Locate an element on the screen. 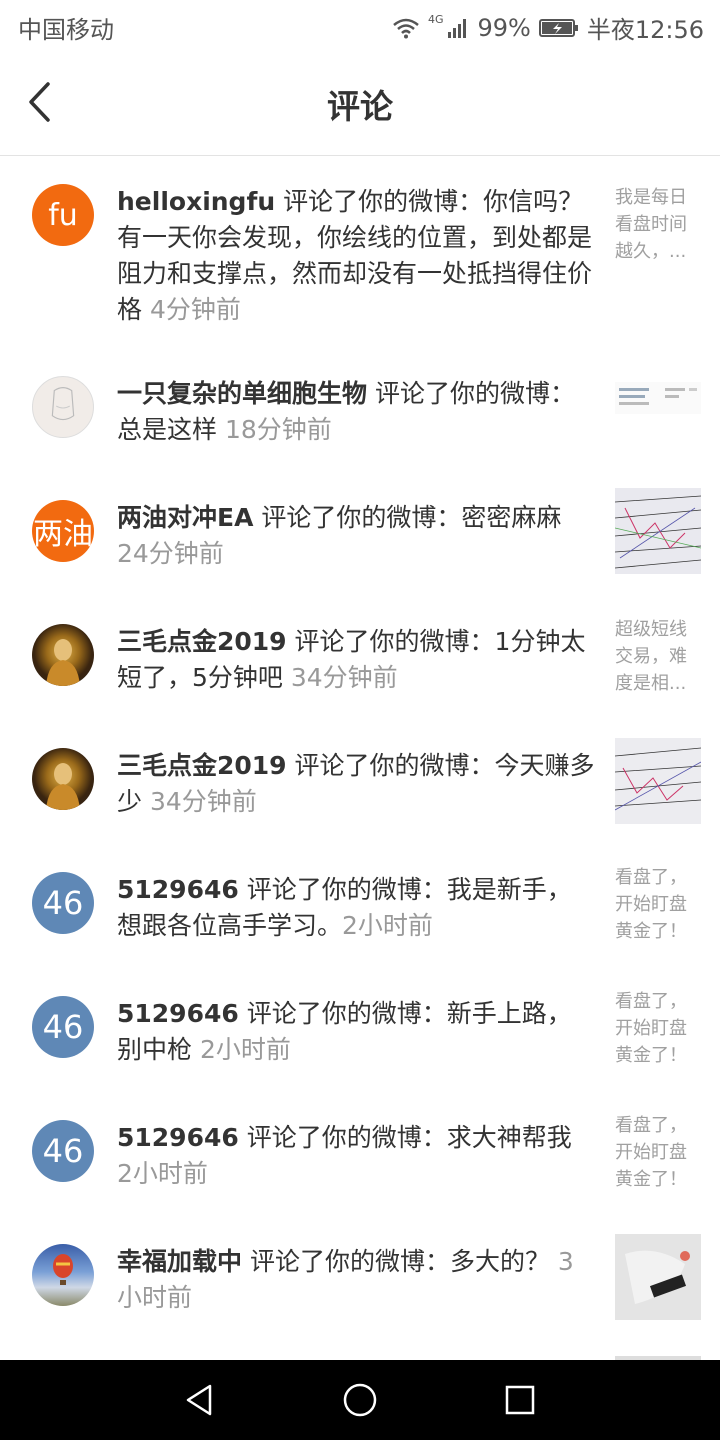 The image size is (720, 1440). username-link: helloxingfu is located at coordinates (196, 201).